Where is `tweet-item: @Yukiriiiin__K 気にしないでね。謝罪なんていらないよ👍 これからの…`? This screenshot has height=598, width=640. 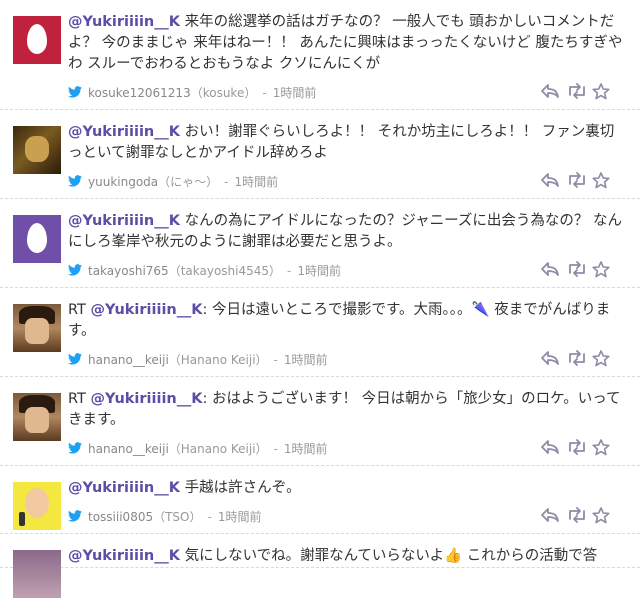 tweet-item: @Yukiriiiin__K 気にしないでね。謝罪なんていらないよ👍 これからの… is located at coordinates (320, 566).